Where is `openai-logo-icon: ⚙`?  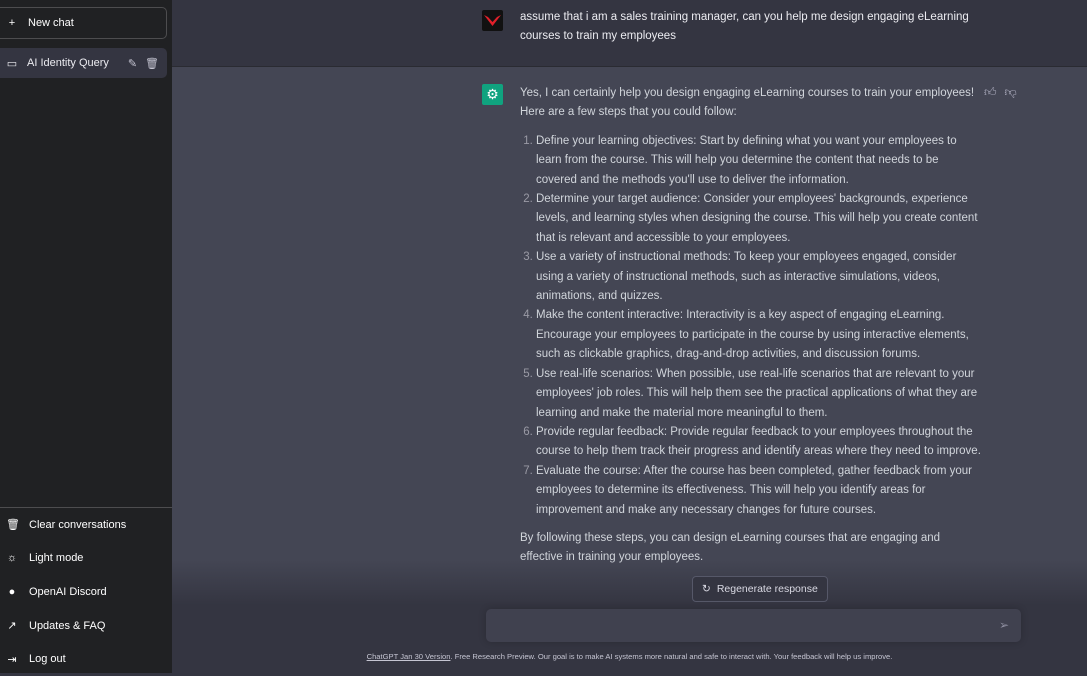 openai-logo-icon: ⚙ is located at coordinates (492, 94).